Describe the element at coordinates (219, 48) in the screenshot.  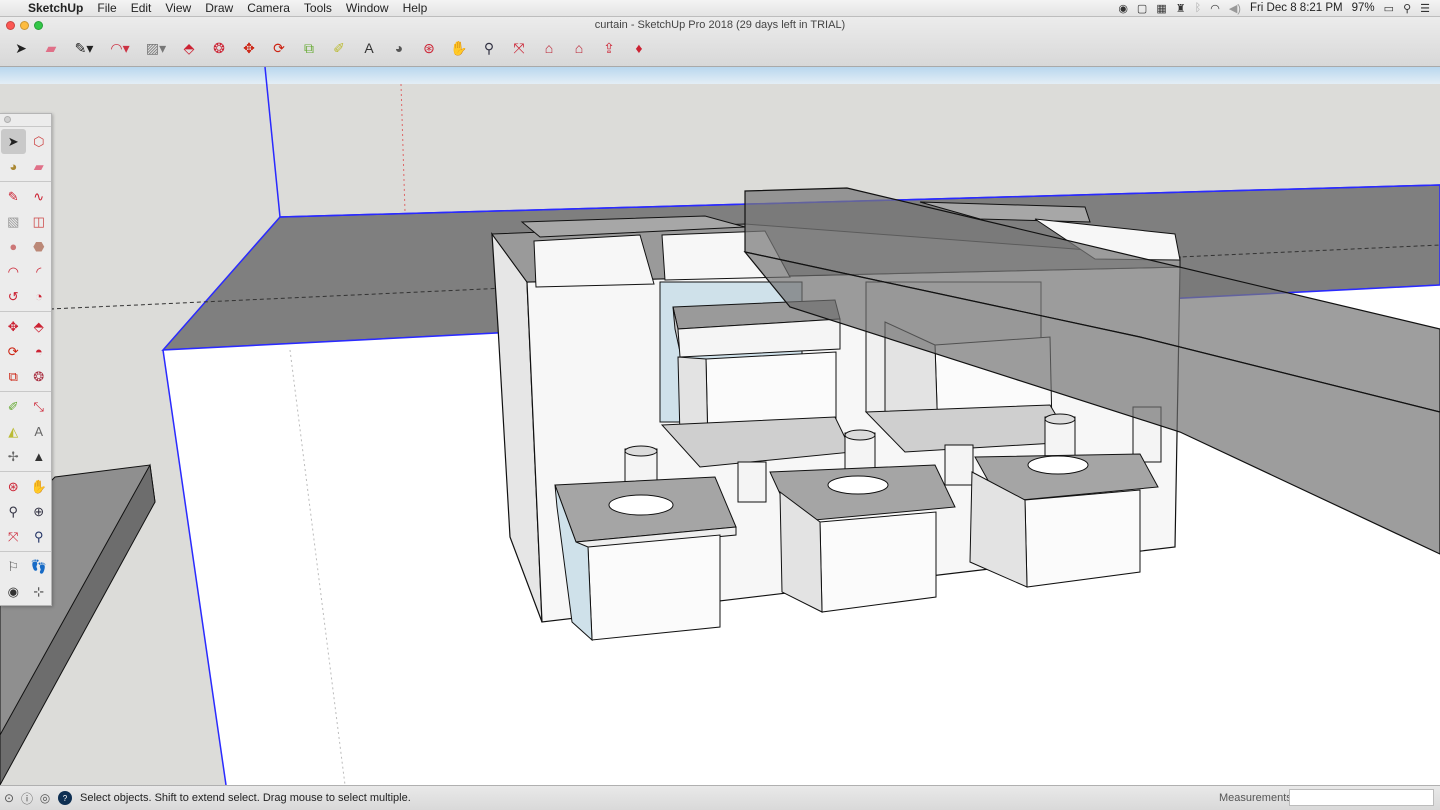
I see `offset-tool-icon: ❂` at that location.